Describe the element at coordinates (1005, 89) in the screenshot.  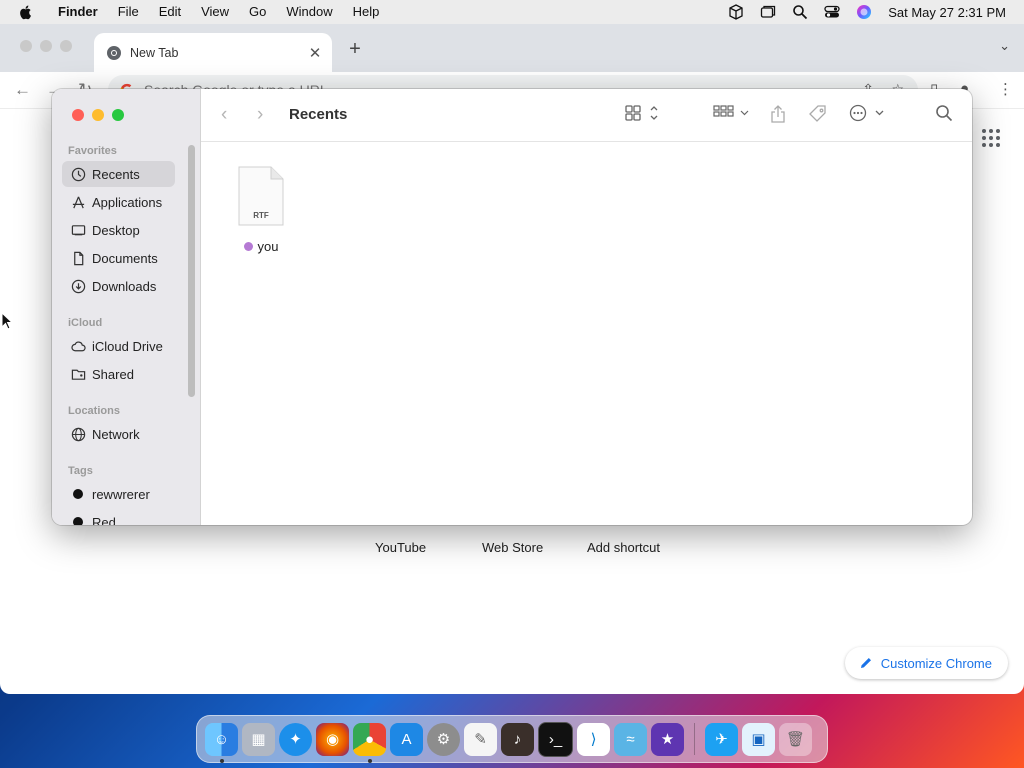
I see `more-menu-icon: ⋮` at that location.